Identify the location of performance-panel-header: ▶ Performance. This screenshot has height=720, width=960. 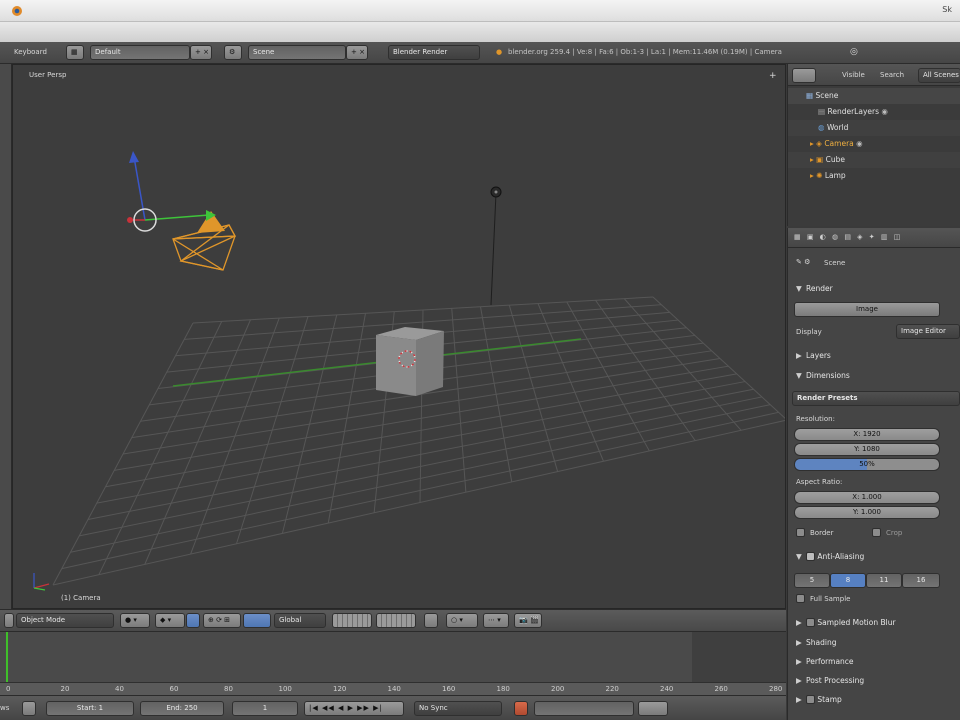
(875, 662).